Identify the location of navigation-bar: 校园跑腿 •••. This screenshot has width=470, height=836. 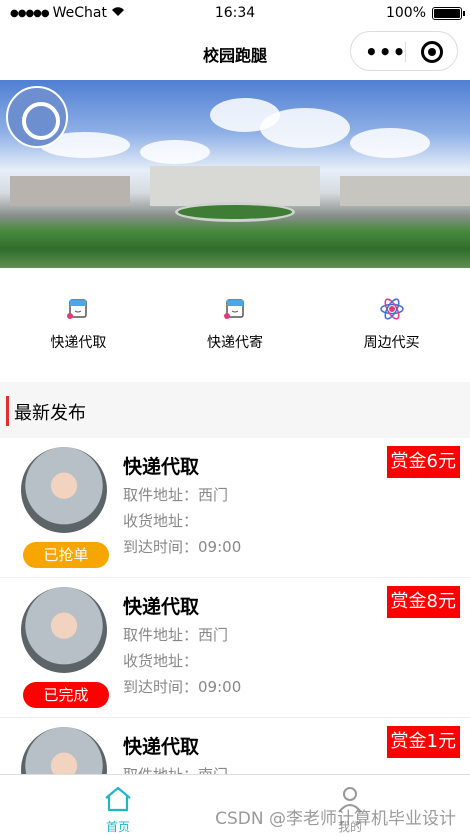
(235, 54).